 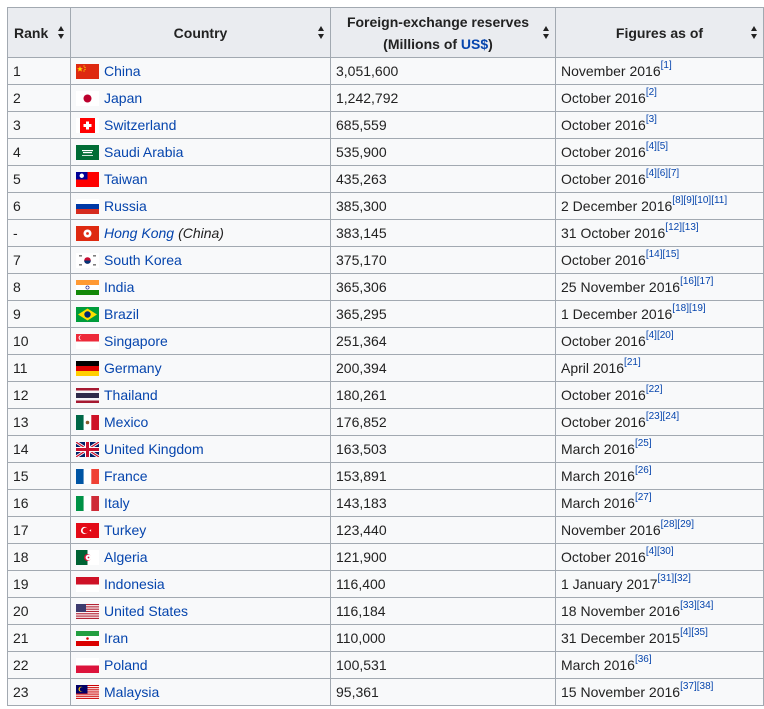 I want to click on figures-as-of-header-label: Figures as of, so click(x=659, y=32).